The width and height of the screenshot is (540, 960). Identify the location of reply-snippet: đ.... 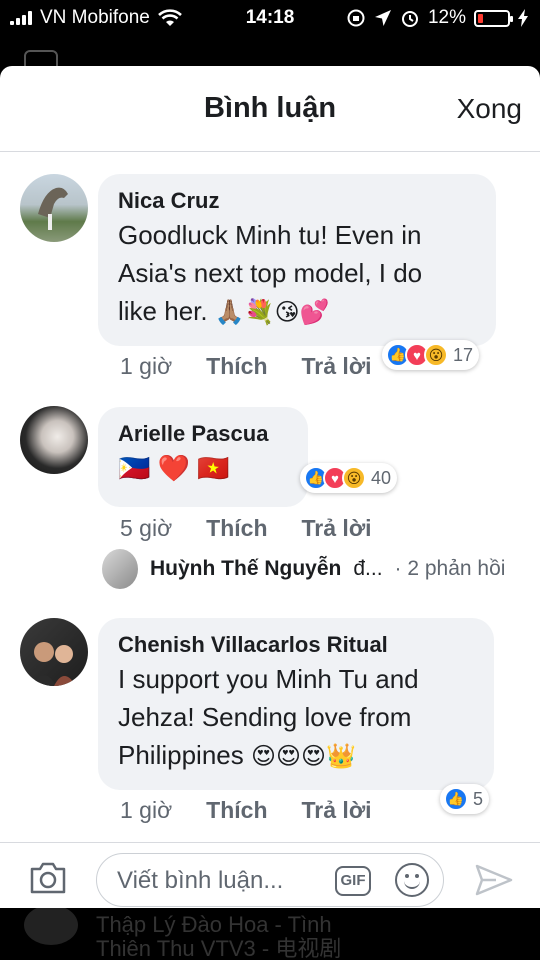
(368, 568).